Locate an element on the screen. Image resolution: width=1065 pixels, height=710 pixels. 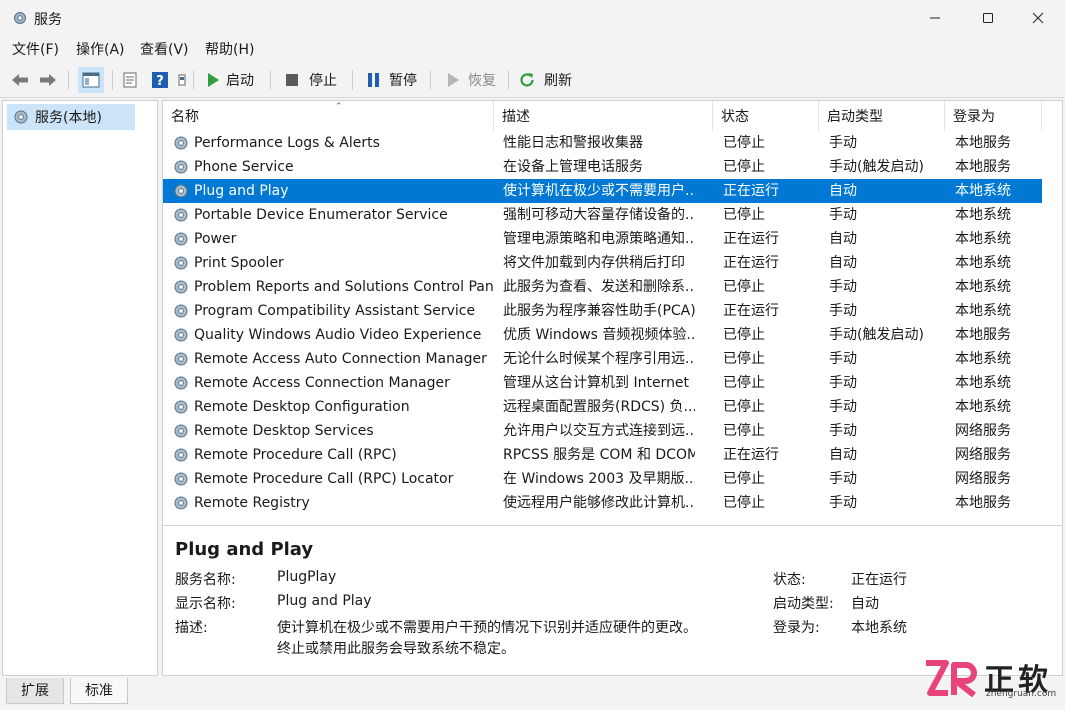
tab-extended: 扩展 is located at coordinates (35, 691).